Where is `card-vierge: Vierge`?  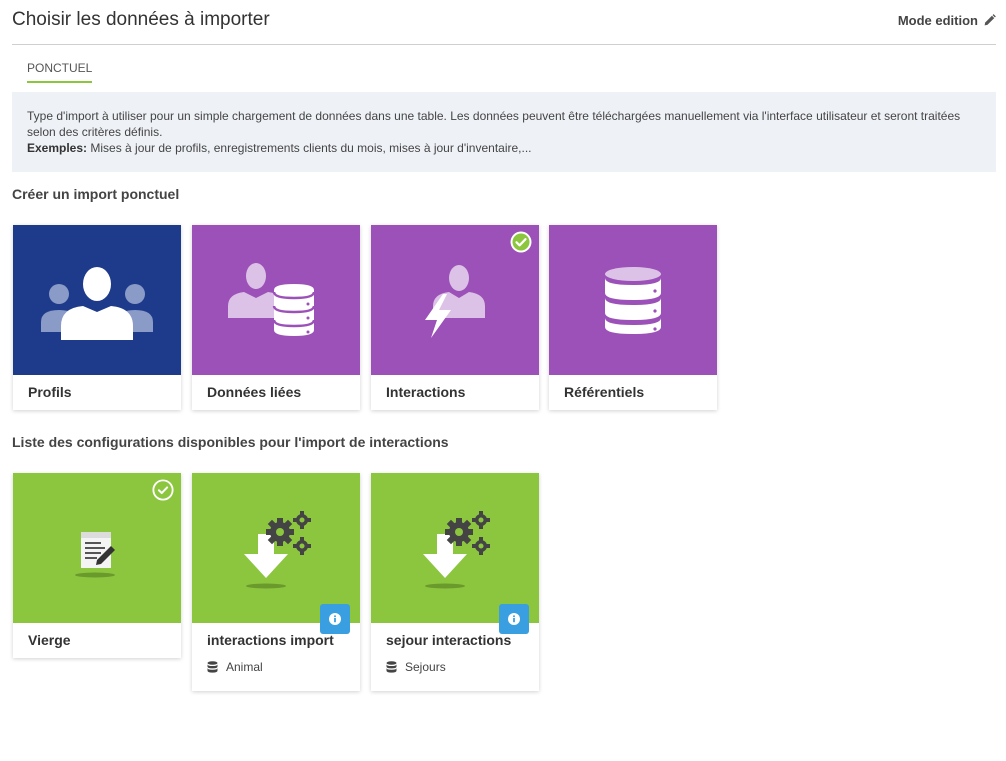 card-vierge: Vierge is located at coordinates (97, 565).